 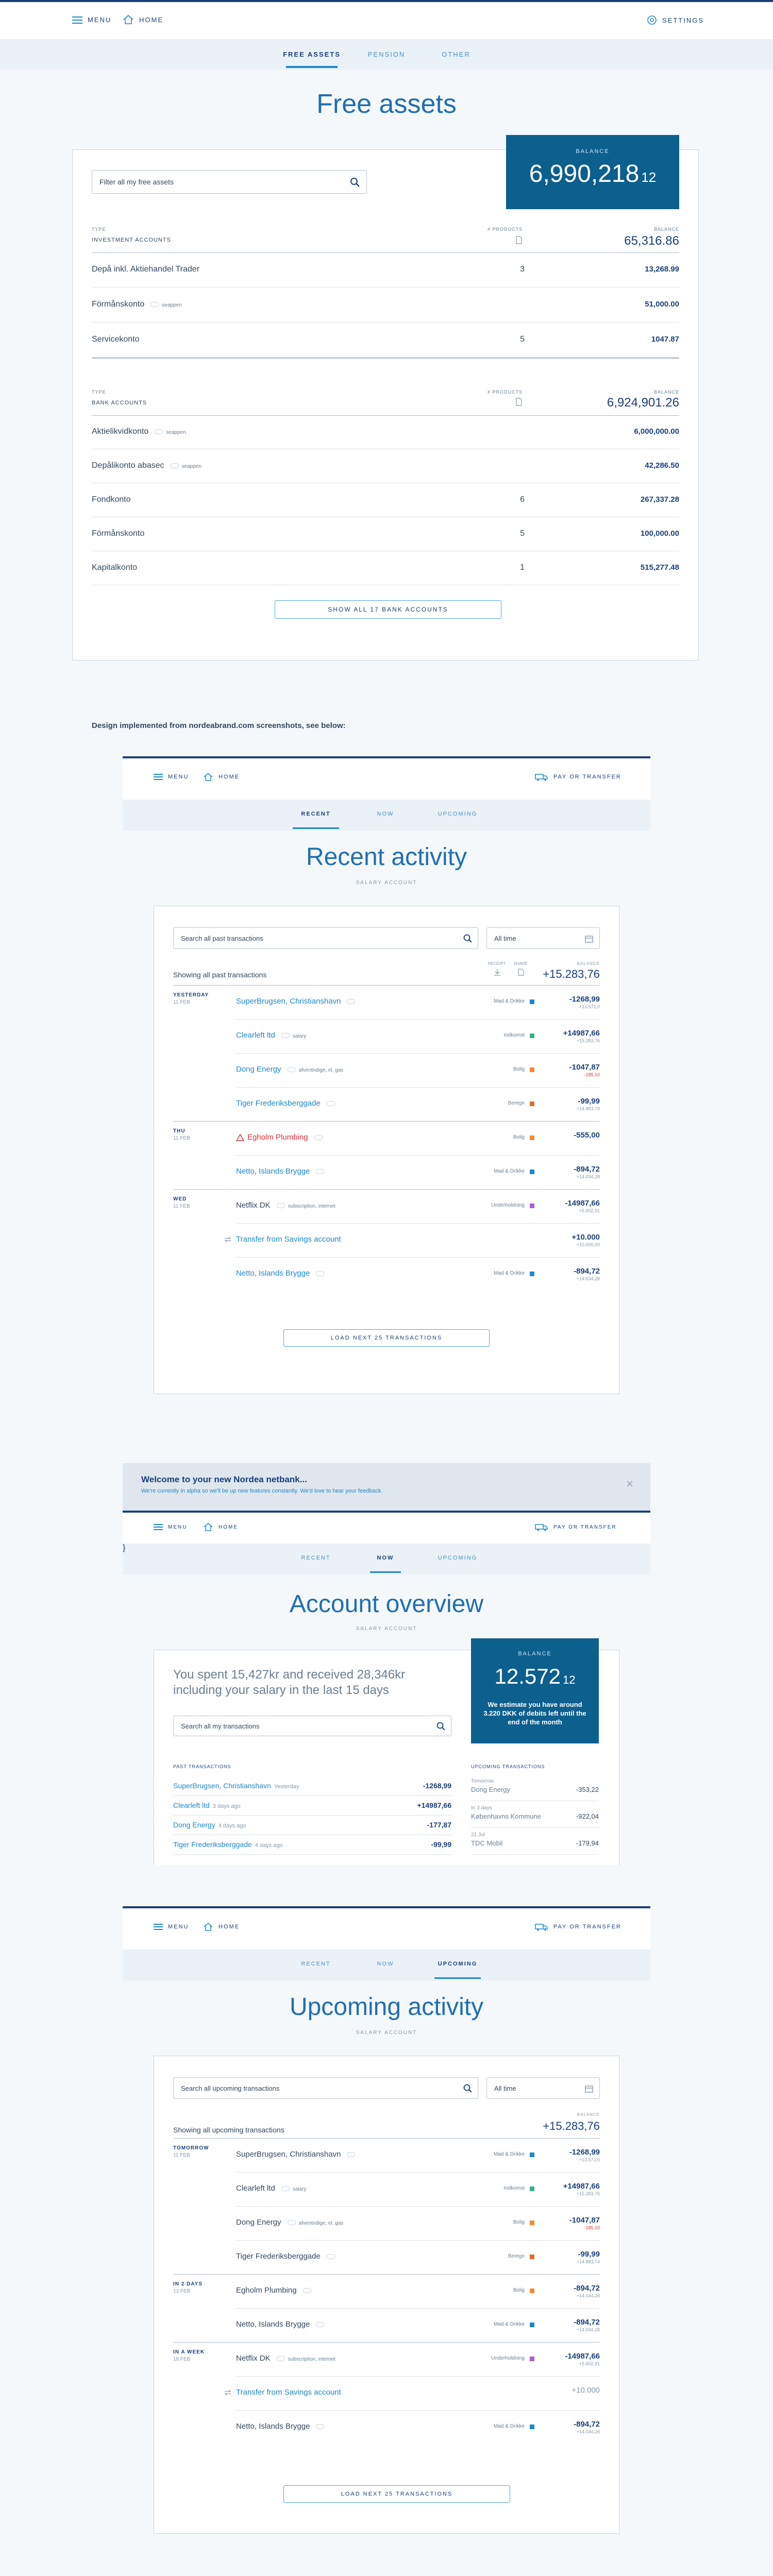 What do you see at coordinates (386, 54) in the screenshot?
I see `tab-pension: PENSION` at bounding box center [386, 54].